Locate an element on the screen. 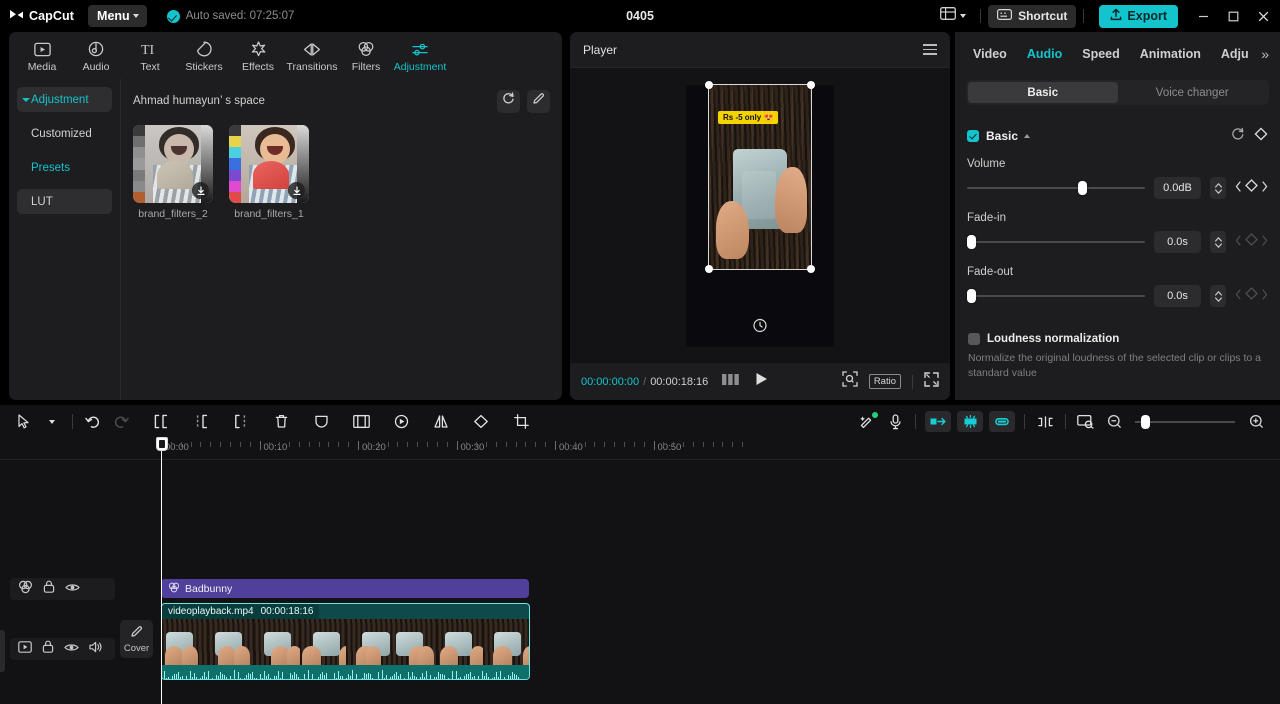 Image resolution: width=1280 pixels, height=704 pixels. tab-video: Video is located at coordinates (990, 54).